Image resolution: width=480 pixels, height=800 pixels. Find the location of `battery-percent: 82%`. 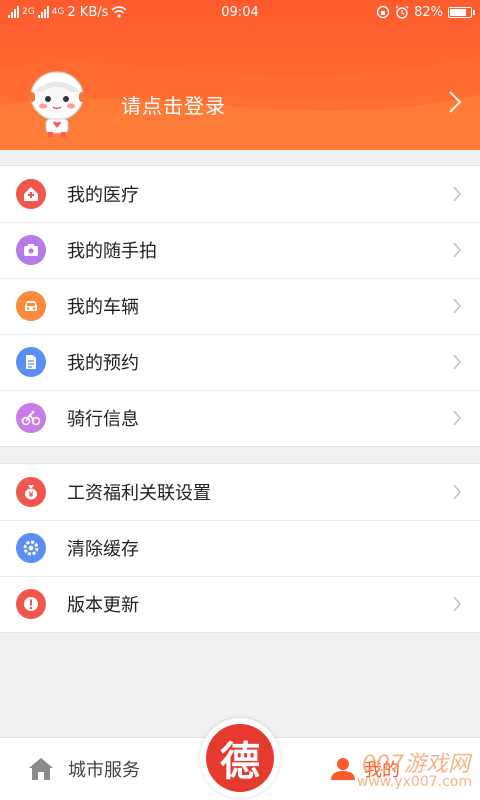

battery-percent: 82% is located at coordinates (428, 12).